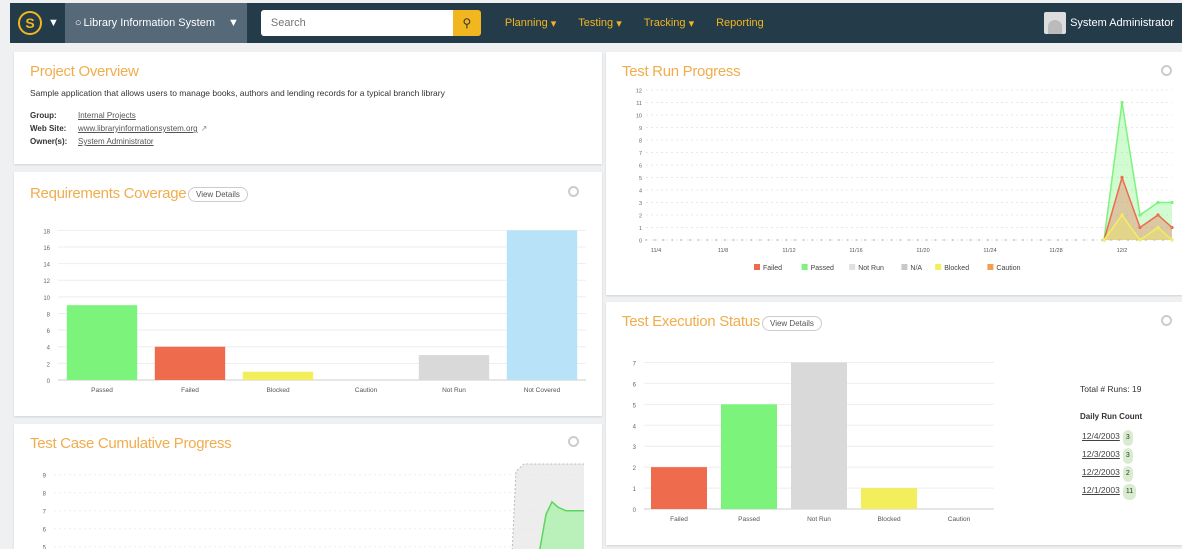 The width and height of the screenshot is (1182, 549). What do you see at coordinates (640, 167) in the screenshot?
I see `y-tick-label: 6` at bounding box center [640, 167].